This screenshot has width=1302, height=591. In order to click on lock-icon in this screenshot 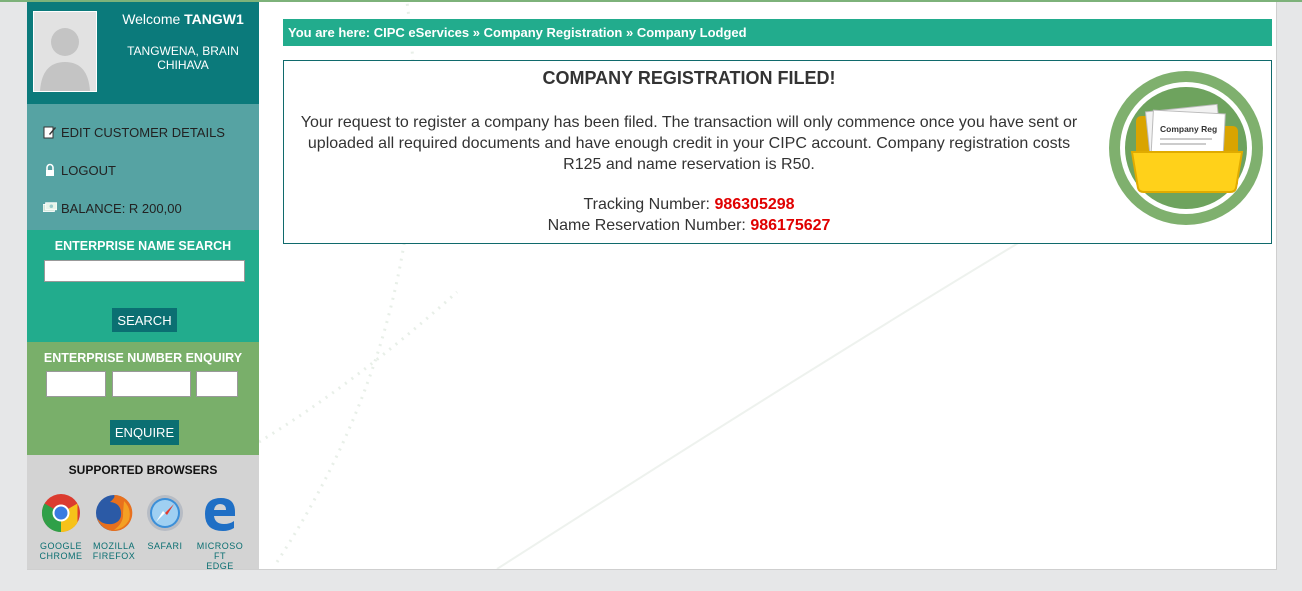, I will do `click(50, 170)`.